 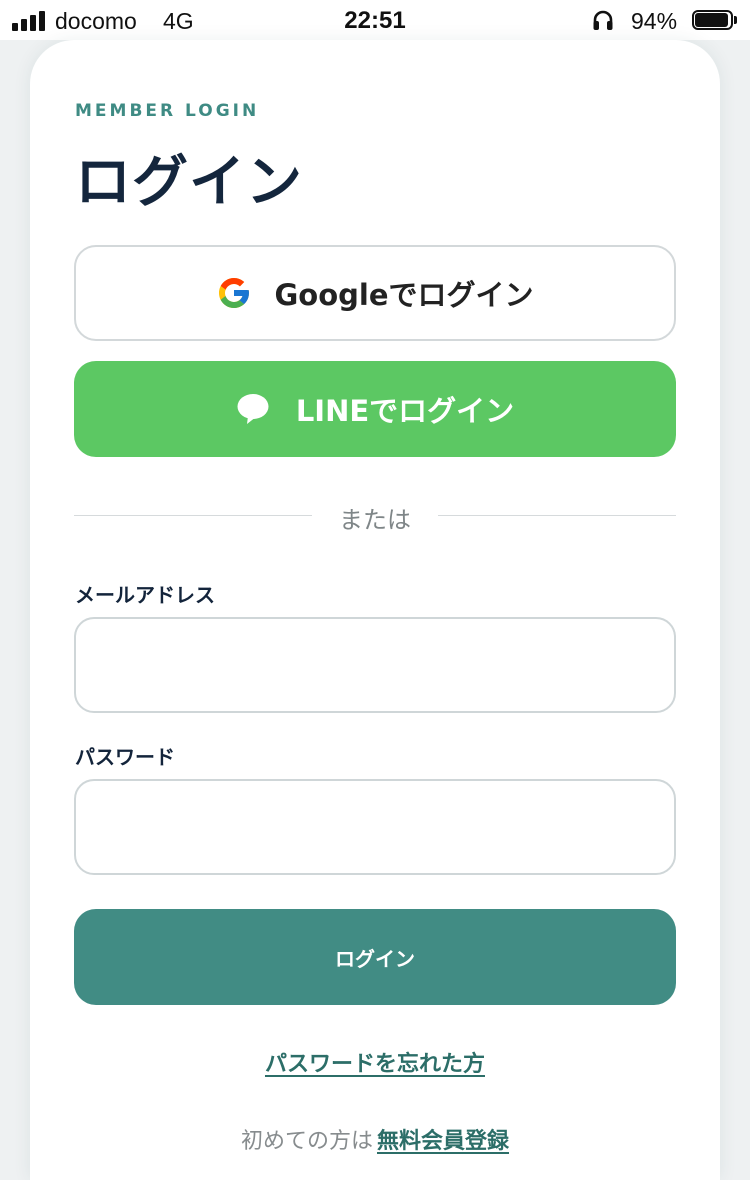 I want to click on line-login-label: LINEでログイン, so click(x=405, y=411).